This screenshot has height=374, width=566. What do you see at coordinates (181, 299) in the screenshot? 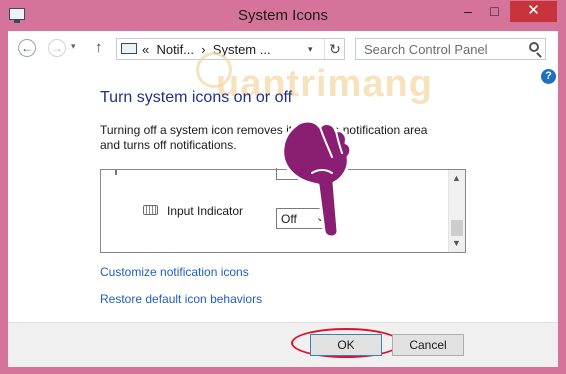
I see `restore-default-behaviors-link: Restore default icon behaviors` at bounding box center [181, 299].